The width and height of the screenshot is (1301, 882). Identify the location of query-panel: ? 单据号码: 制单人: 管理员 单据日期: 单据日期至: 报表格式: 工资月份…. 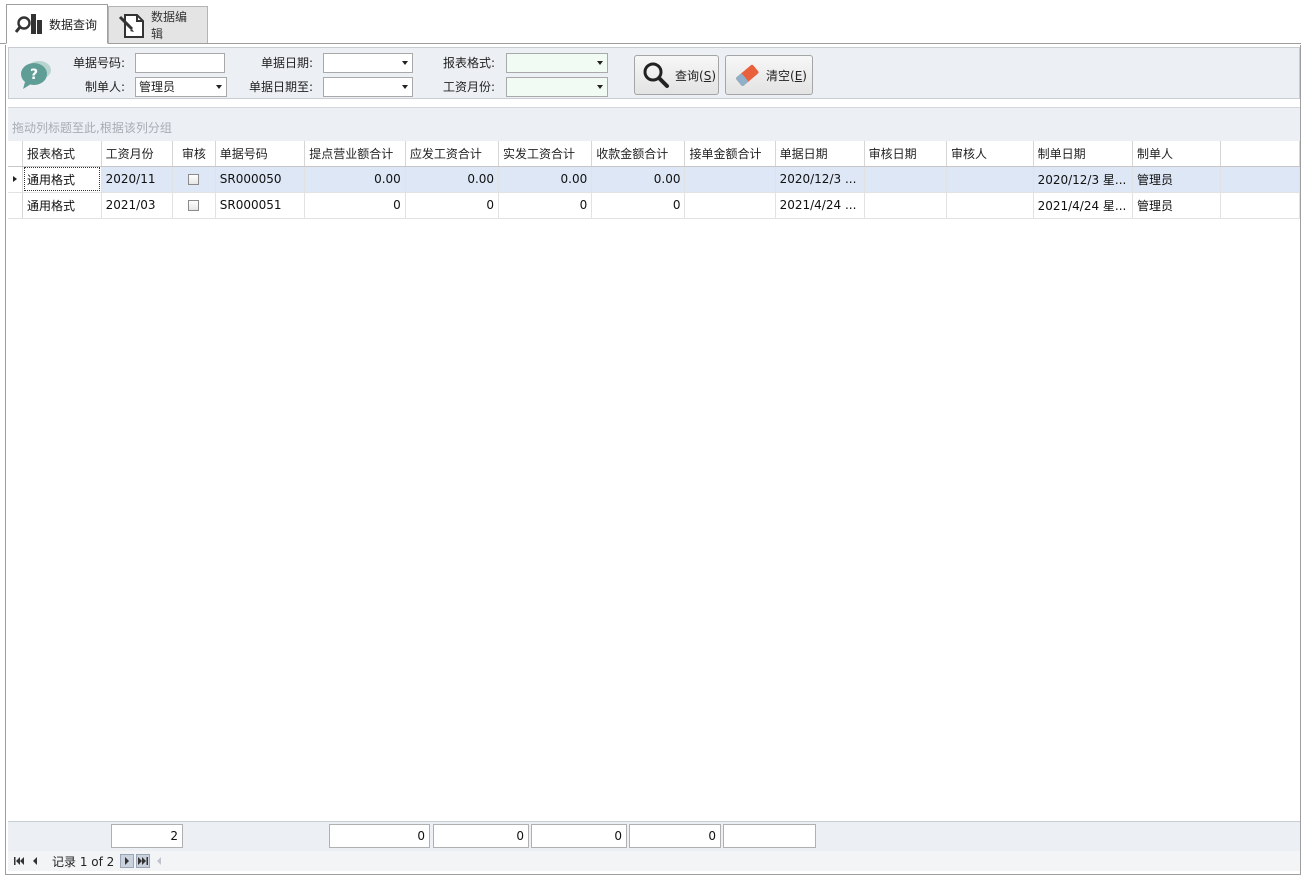
(654, 73).